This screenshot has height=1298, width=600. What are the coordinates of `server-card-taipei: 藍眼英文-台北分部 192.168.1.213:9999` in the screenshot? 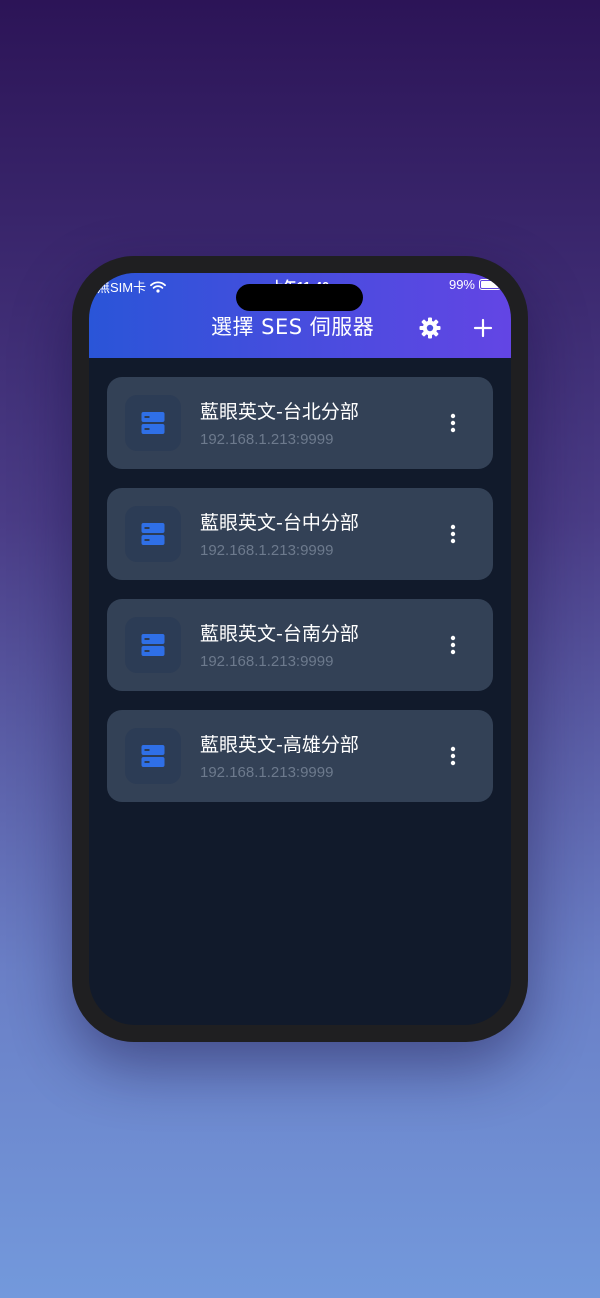 It's located at (300, 423).